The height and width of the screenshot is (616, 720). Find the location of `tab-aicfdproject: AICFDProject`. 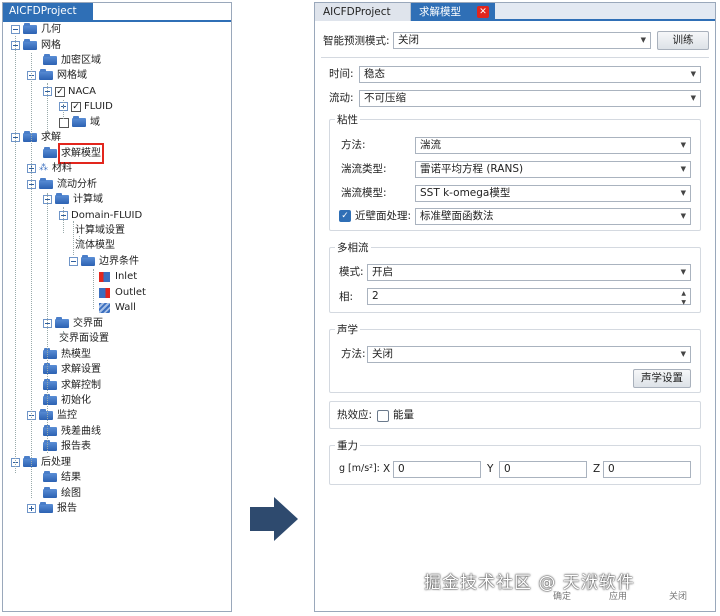

tab-aicfdproject: AICFDProject is located at coordinates (363, 12).